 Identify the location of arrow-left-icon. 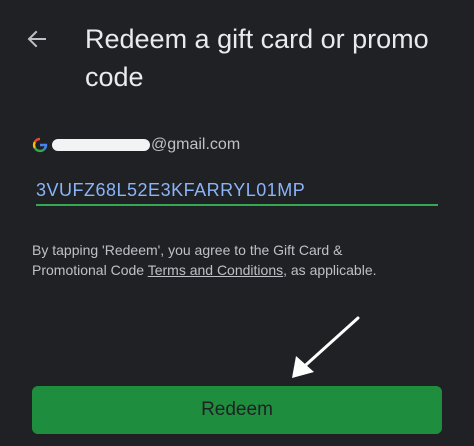
(36, 39).